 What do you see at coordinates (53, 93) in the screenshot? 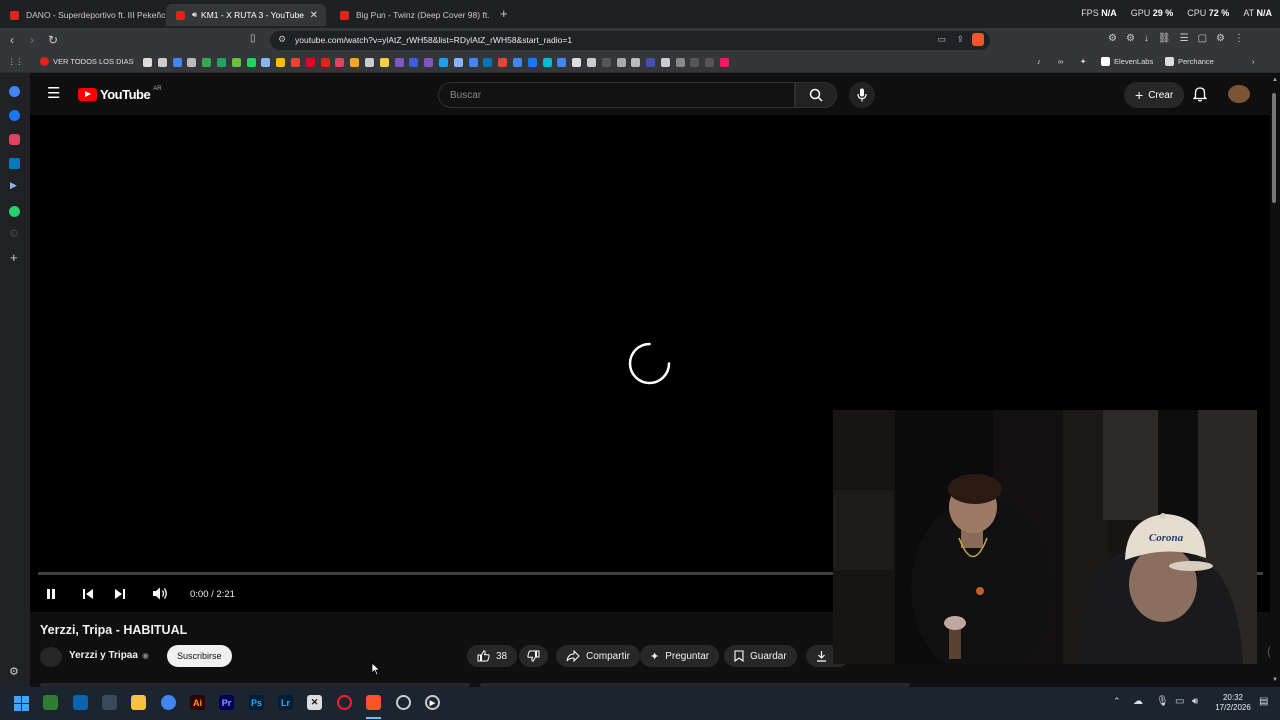
I see `hamburger-menu-icon: ☰` at bounding box center [53, 93].